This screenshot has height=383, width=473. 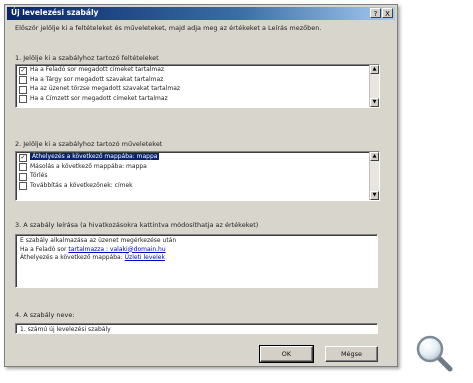 What do you see at coordinates (116, 249) in the screenshot?
I see `sender-address-link: tartalmazza : valaki@domain.hu` at bounding box center [116, 249].